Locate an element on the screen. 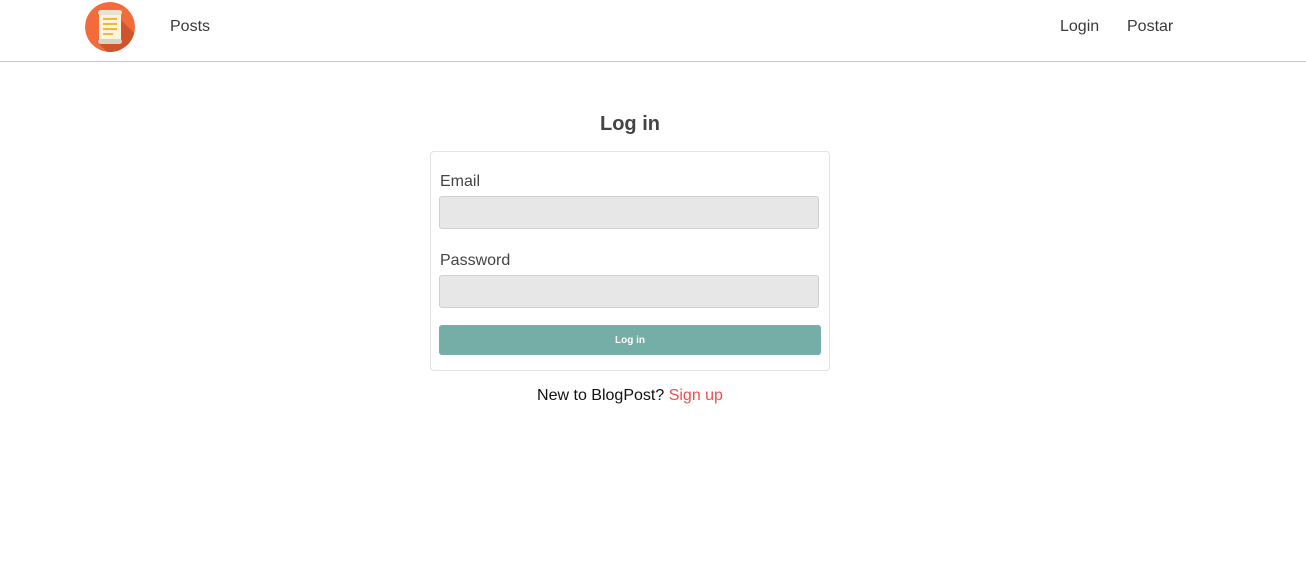  navbar: Posts Login Postar is located at coordinates (653, 31).